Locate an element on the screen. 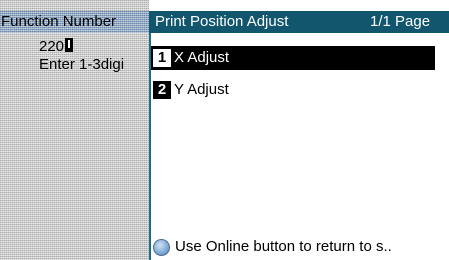 The height and width of the screenshot is (260, 449). function-number-hint: Enter 1-3digi is located at coordinates (82, 64).